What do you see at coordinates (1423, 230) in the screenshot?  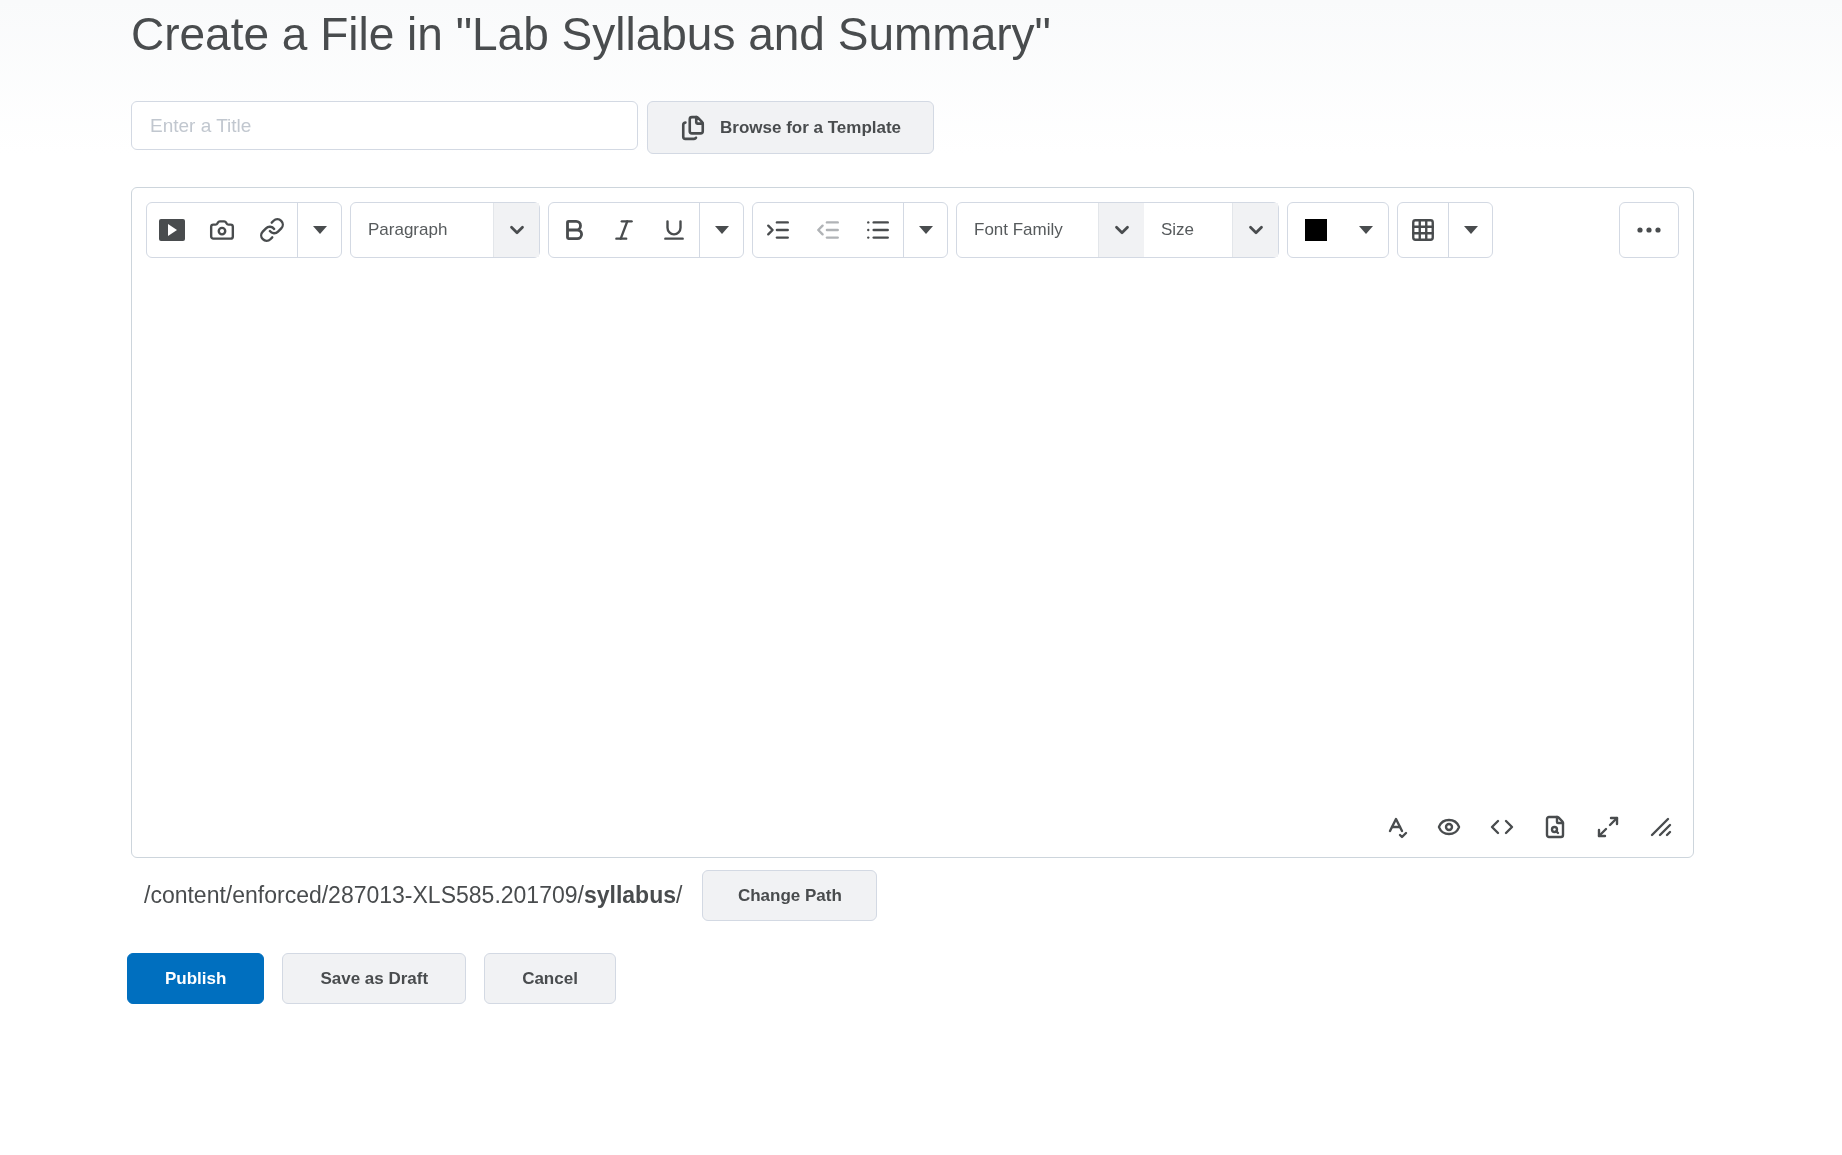 I see `table-icon` at bounding box center [1423, 230].